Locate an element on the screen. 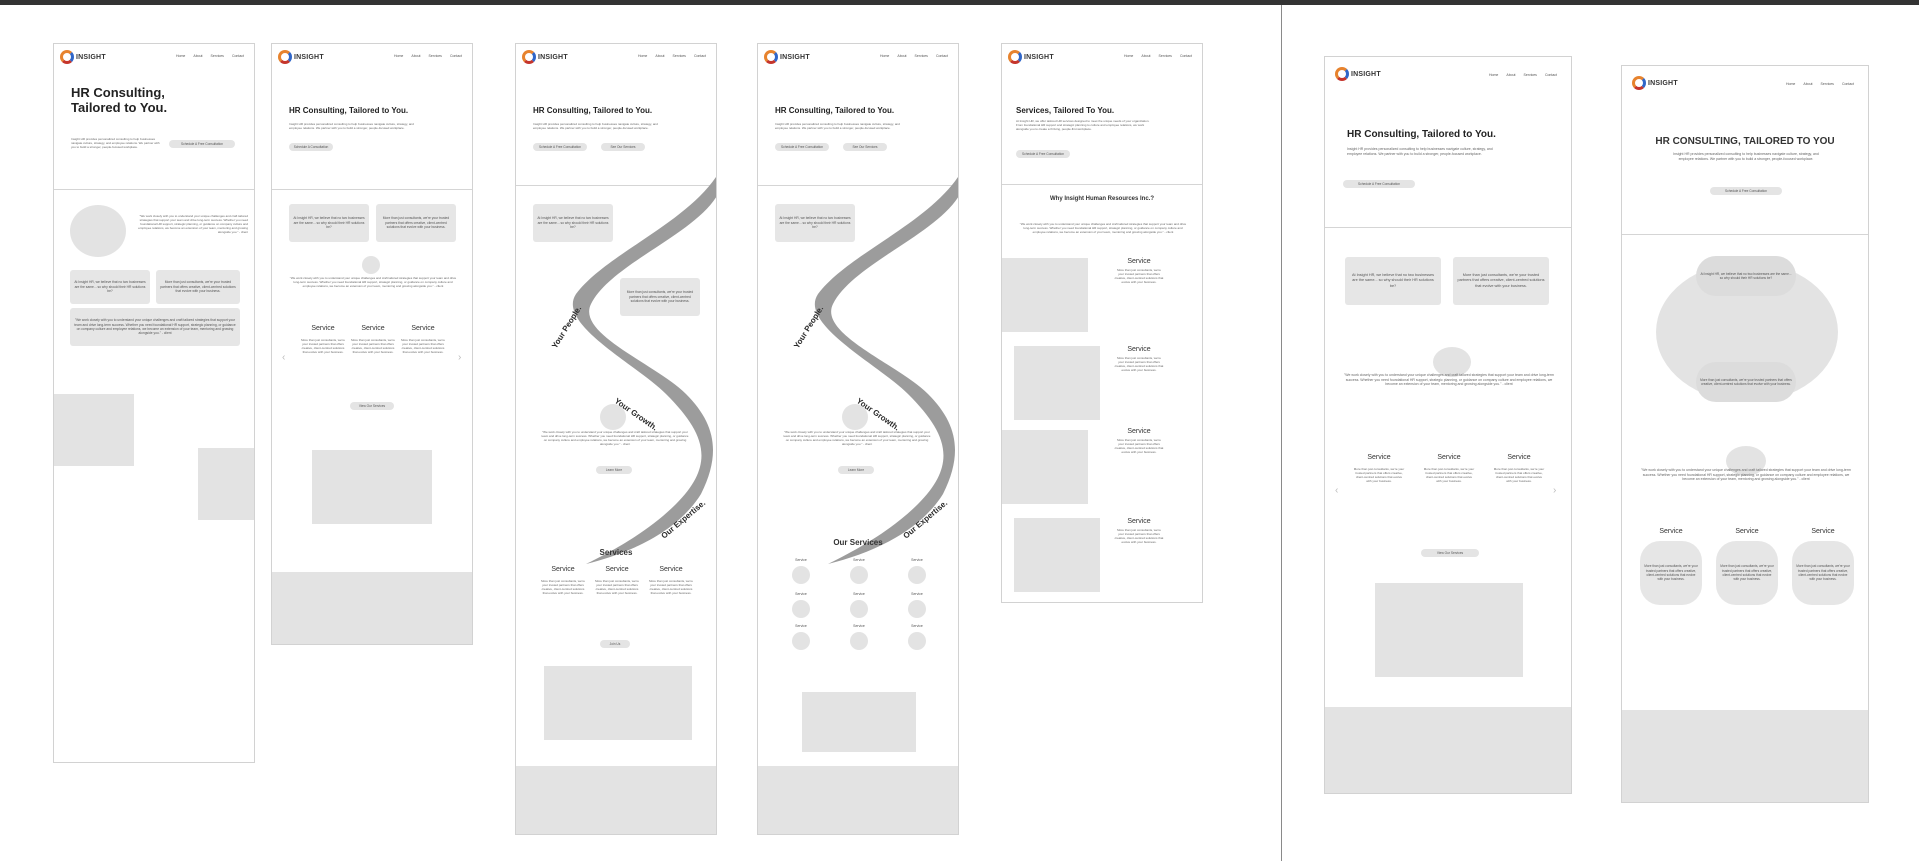 This screenshot has height=861, width=1919. ribbon-graphic: Your People. Your Growth. Our Expertise. is located at coordinates (875, 370).